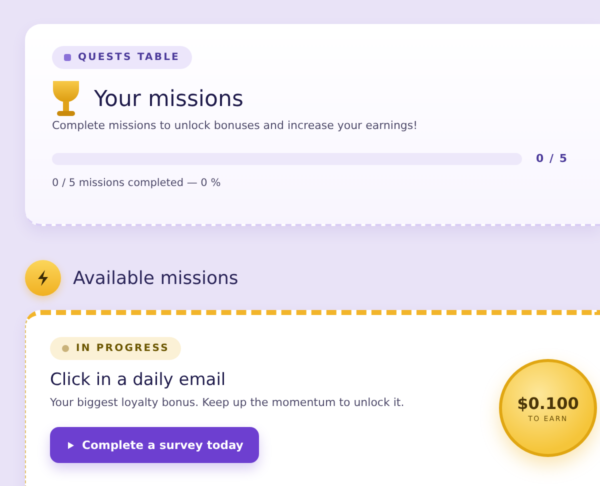 This screenshot has width=600, height=486. I want to click on page-title: Your missions, so click(169, 99).